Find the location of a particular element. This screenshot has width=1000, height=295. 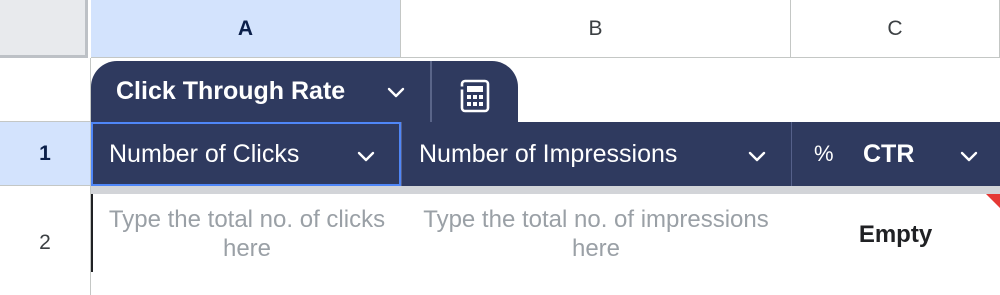

column-a-edge is located at coordinates (92, 233).